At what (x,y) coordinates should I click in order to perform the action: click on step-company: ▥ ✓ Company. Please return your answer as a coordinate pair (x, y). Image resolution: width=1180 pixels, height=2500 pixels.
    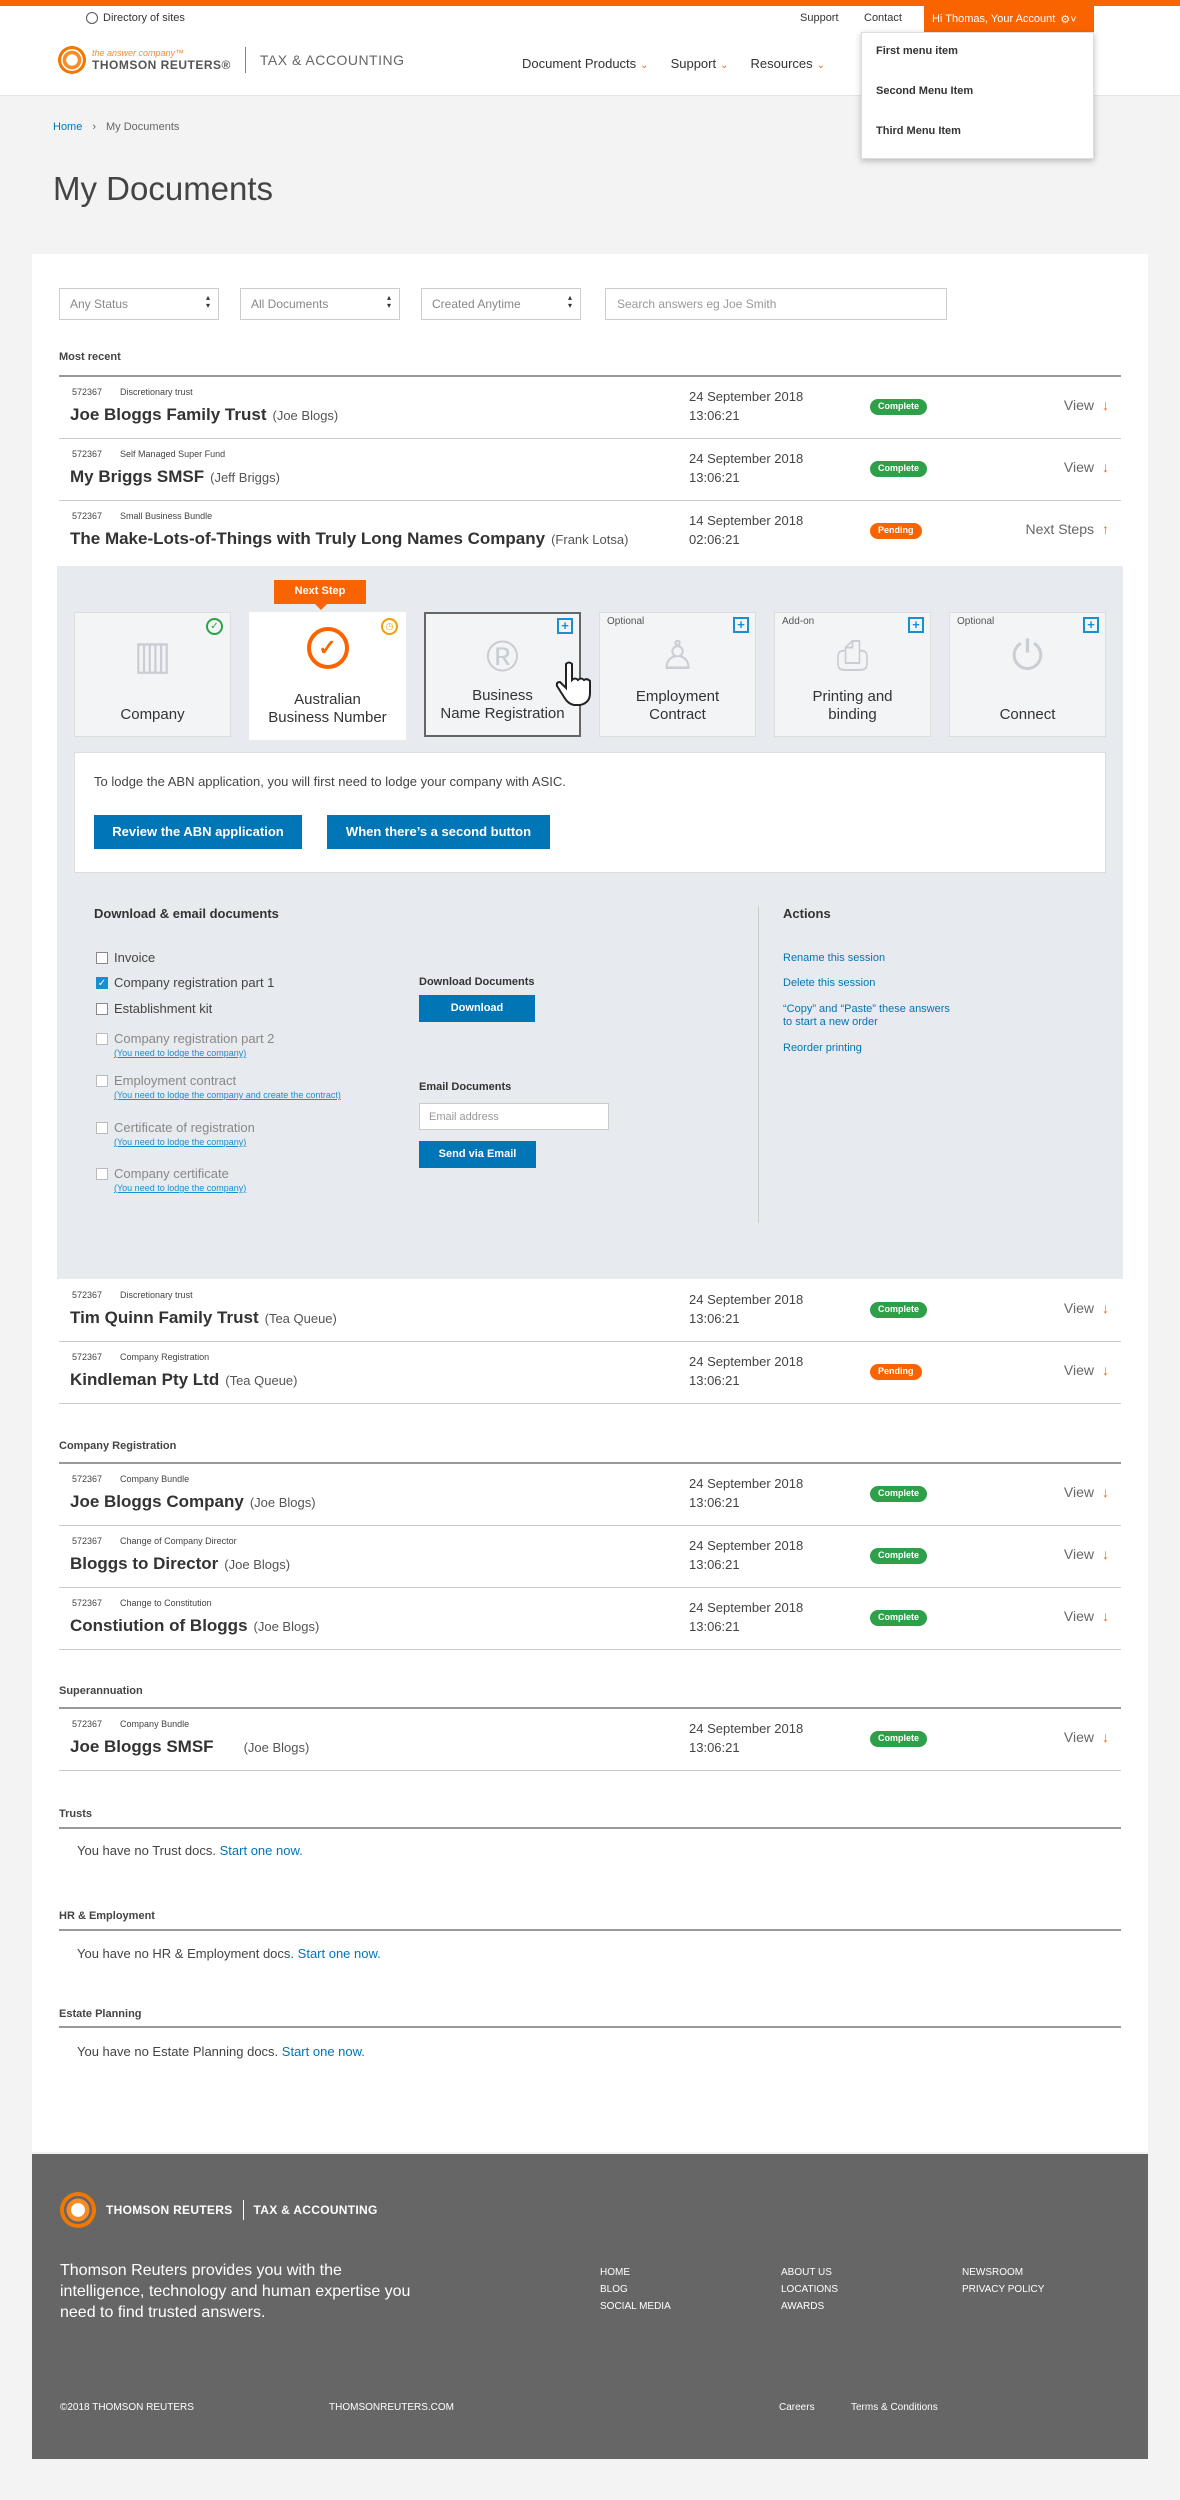
    Looking at the image, I should click on (152, 674).